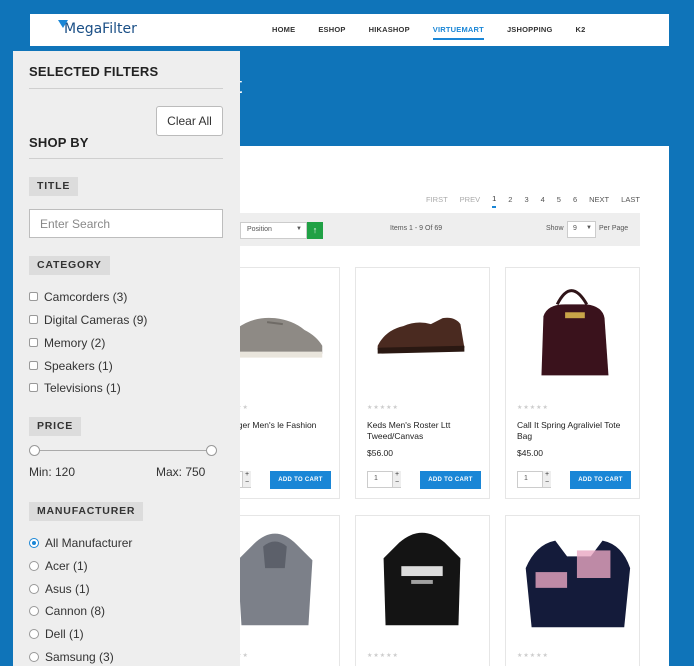 Image resolution: width=694 pixels, height=666 pixels. Describe the element at coordinates (86, 511) in the screenshot. I see `manufacturer-filter-label: MANUFACTURER` at that location.